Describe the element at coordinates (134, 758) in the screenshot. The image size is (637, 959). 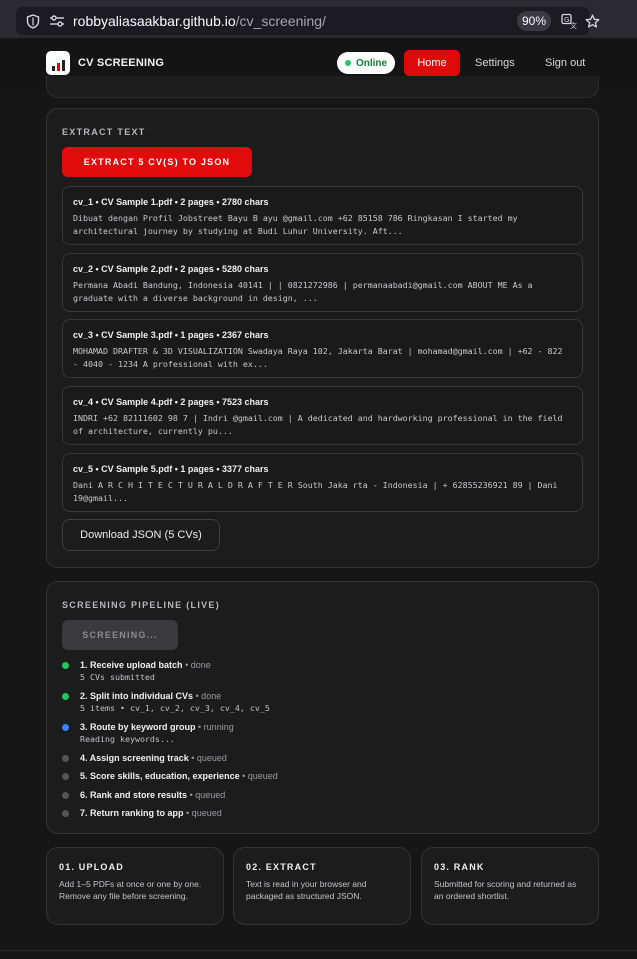
I see `step-name: 4. Assign screening track` at that location.